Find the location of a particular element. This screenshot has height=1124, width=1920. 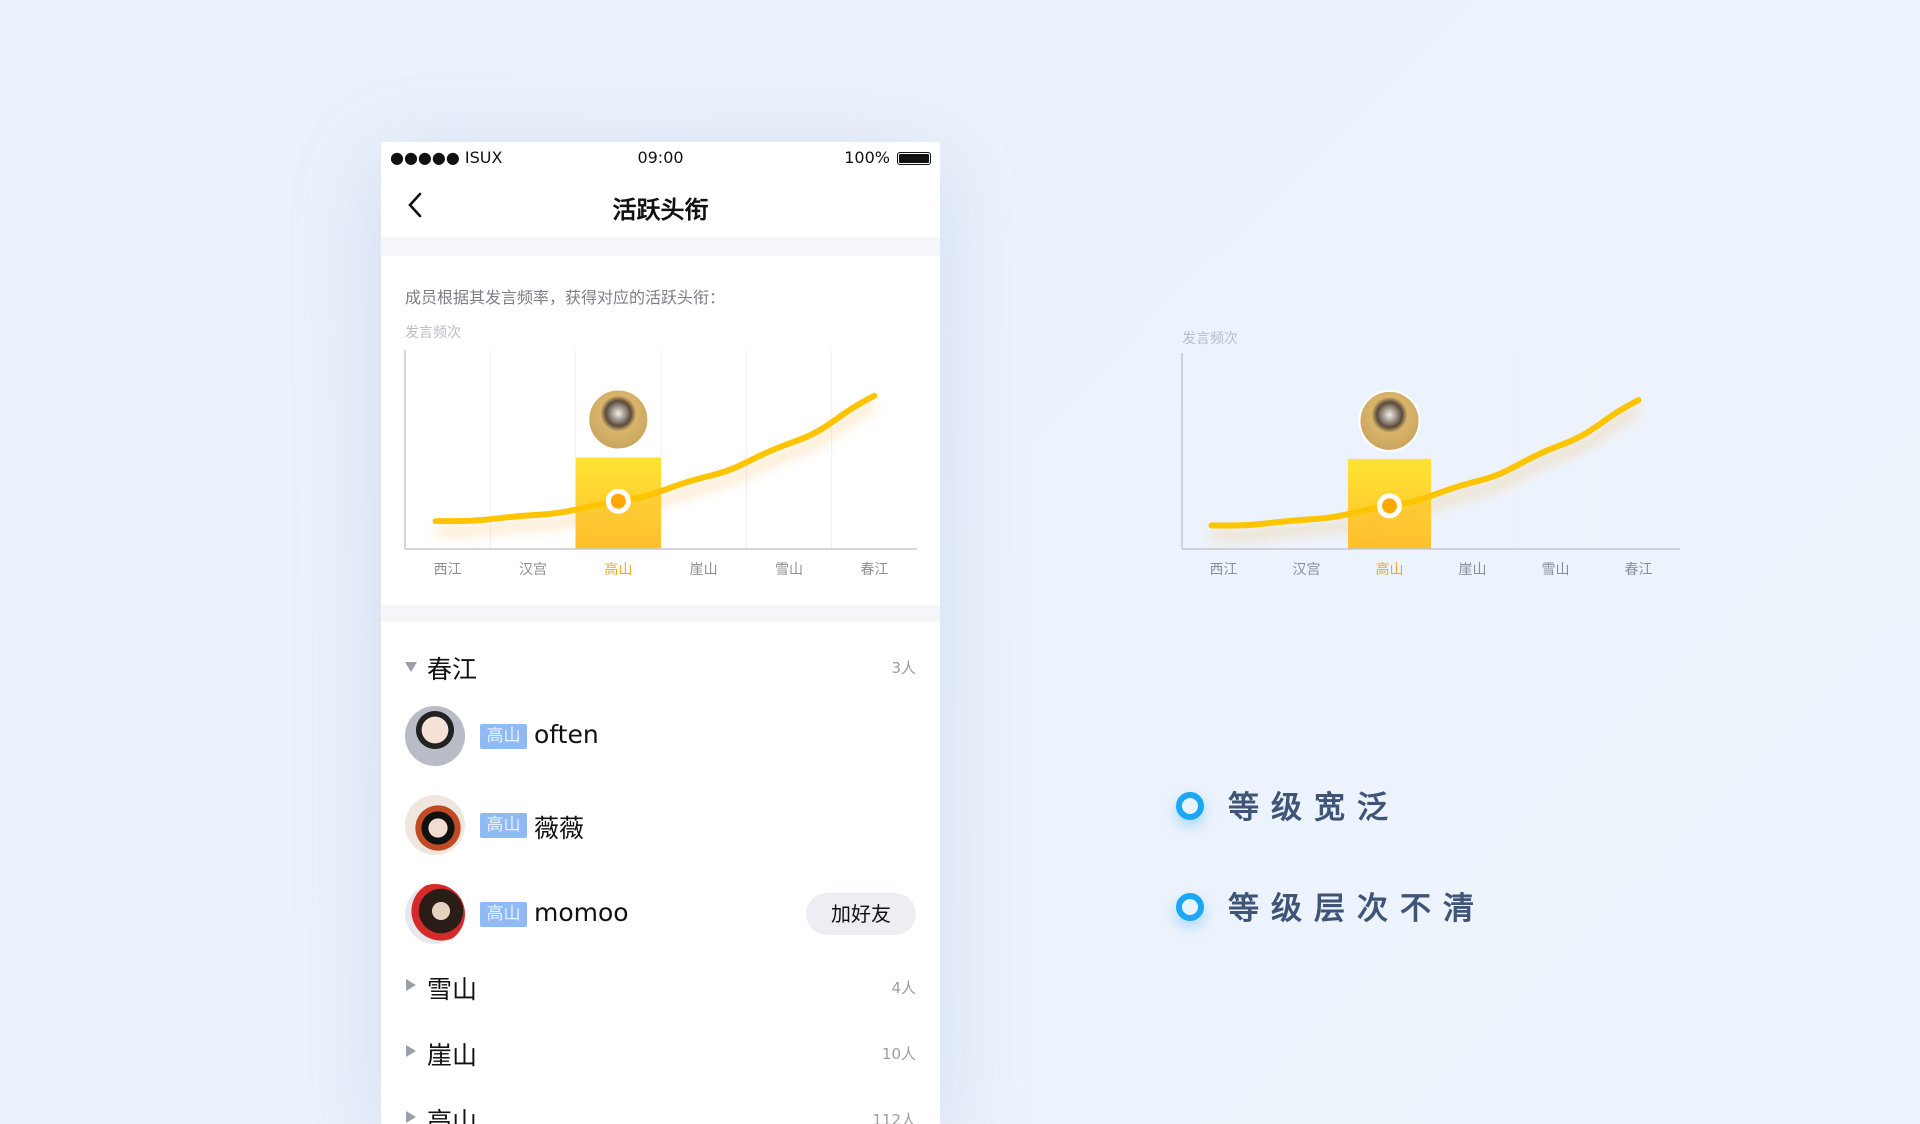

group-count: 10人 is located at coordinates (898, 1054).